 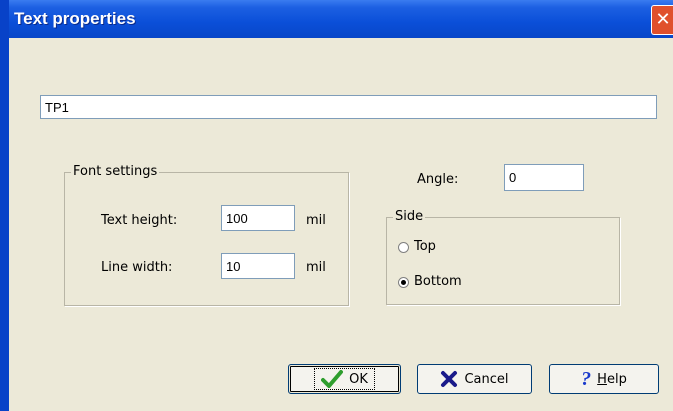 What do you see at coordinates (403, 247) in the screenshot?
I see `radio-top-circle` at bounding box center [403, 247].